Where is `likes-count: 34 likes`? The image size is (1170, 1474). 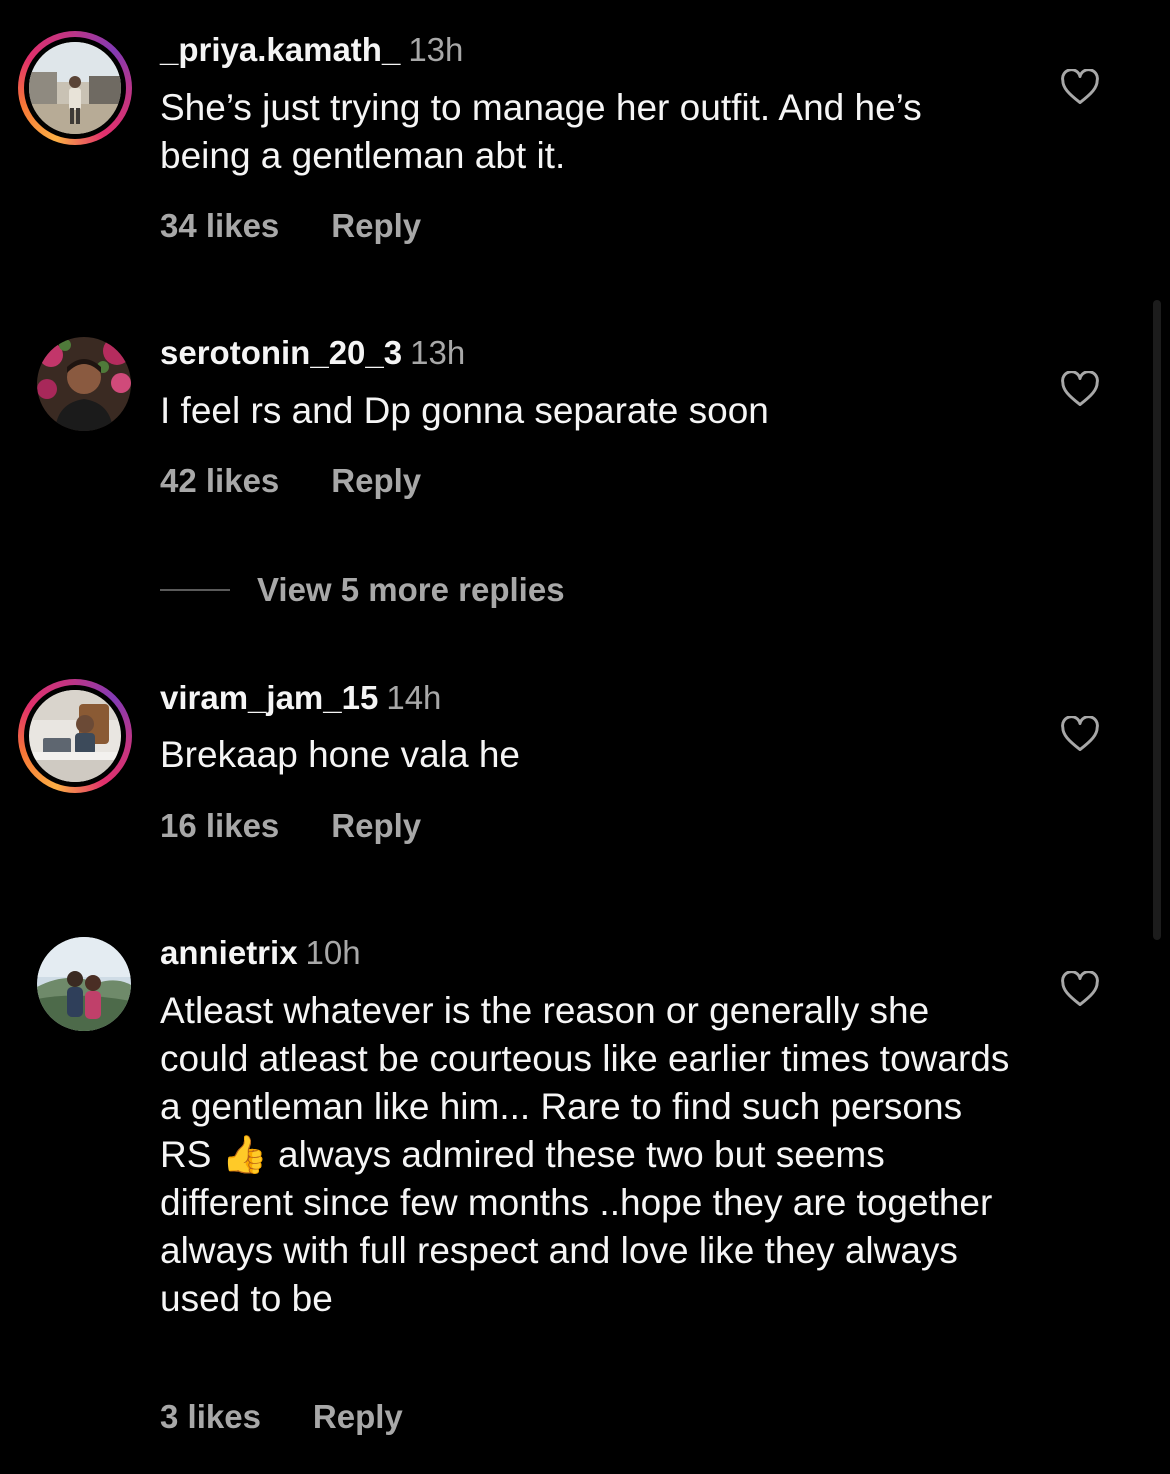 likes-count: 34 likes is located at coordinates (219, 225).